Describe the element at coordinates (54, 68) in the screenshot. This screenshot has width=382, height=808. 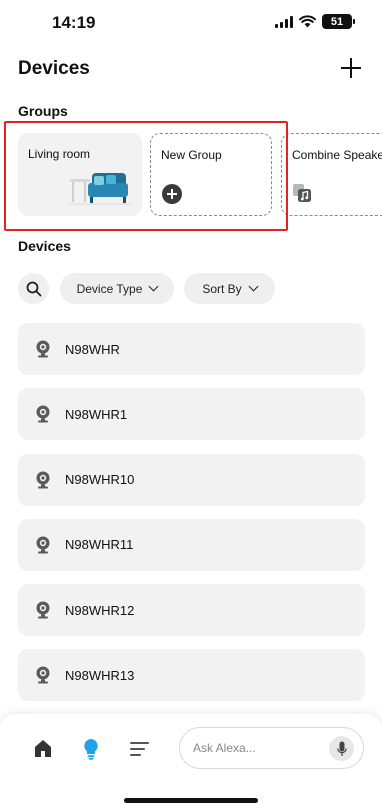
I see `page-title: Devices` at that location.